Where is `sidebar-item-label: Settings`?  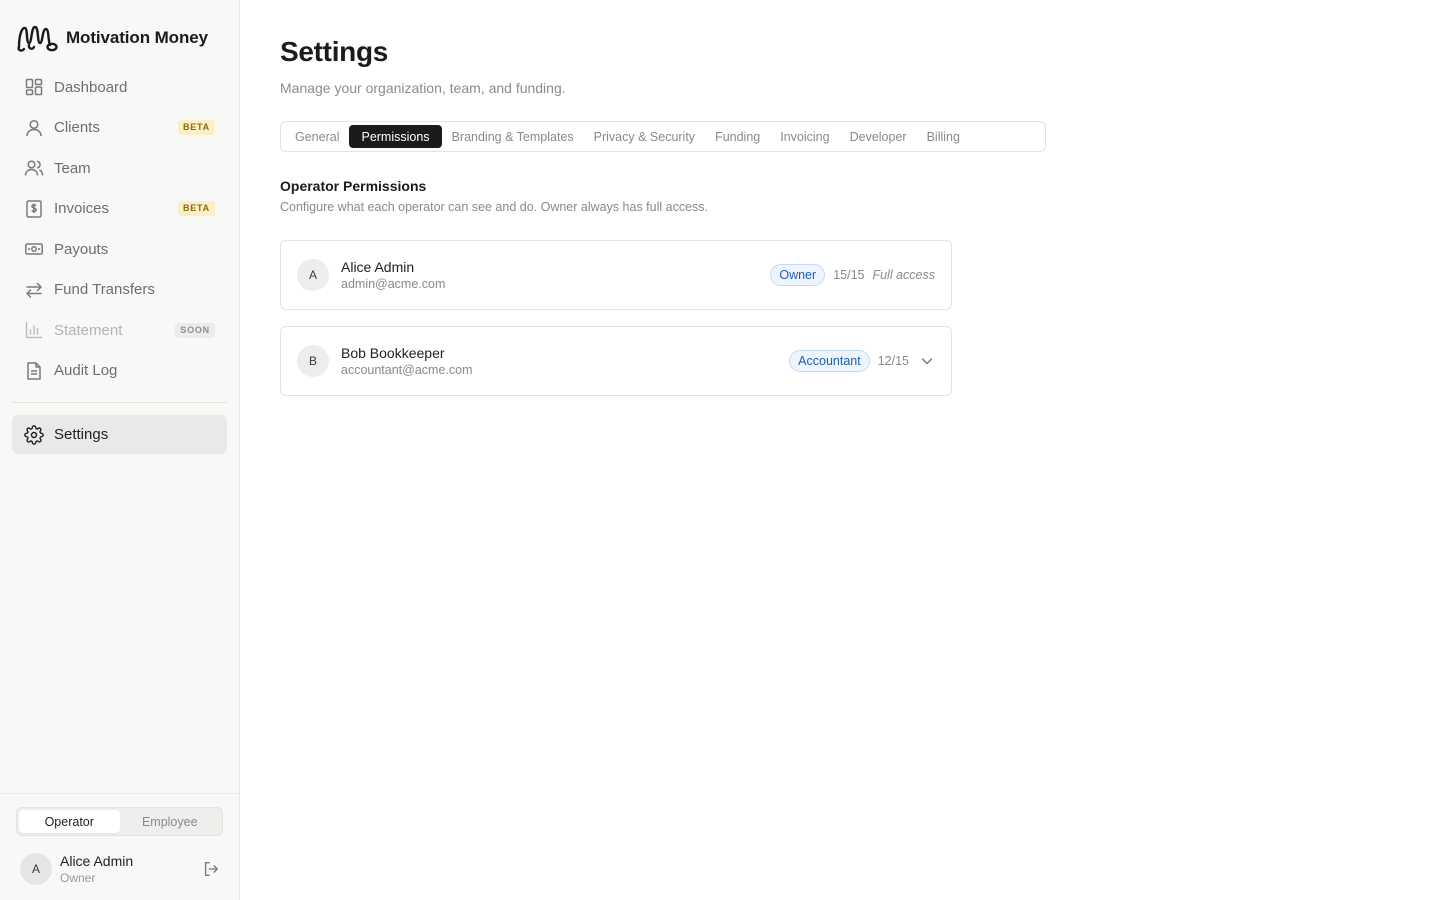 sidebar-item-label: Settings is located at coordinates (81, 434).